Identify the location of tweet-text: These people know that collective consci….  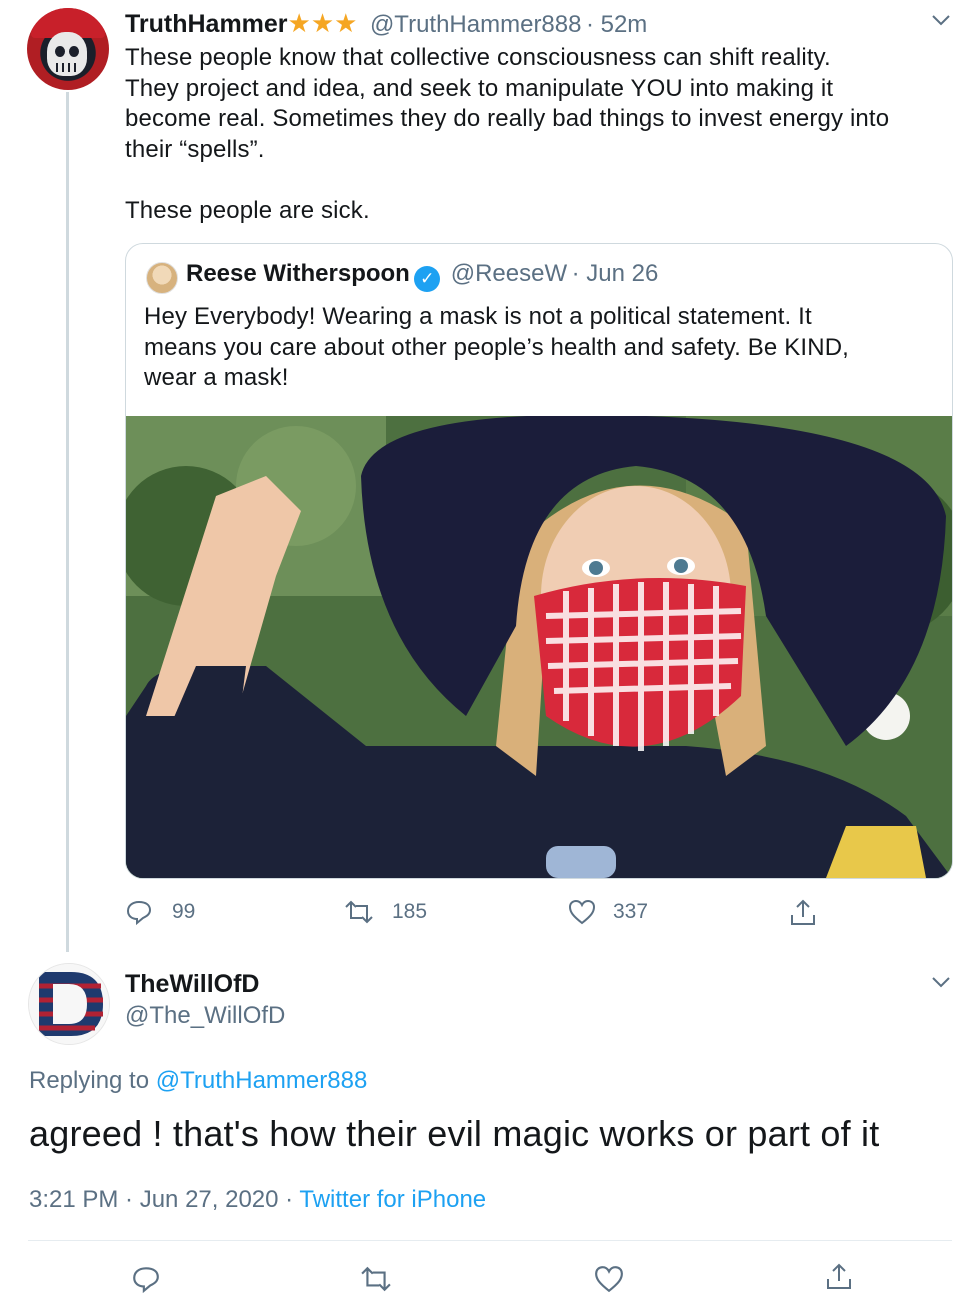
(507, 134).